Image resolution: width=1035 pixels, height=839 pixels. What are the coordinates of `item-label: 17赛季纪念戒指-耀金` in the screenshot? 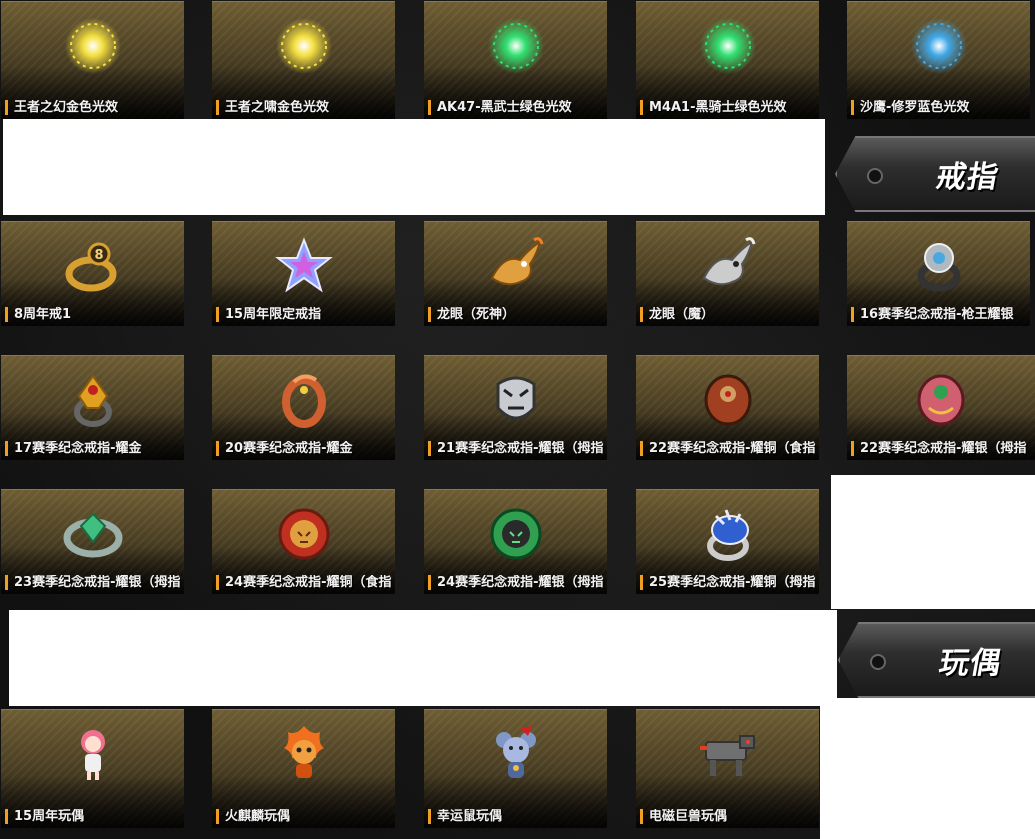 It's located at (93, 448).